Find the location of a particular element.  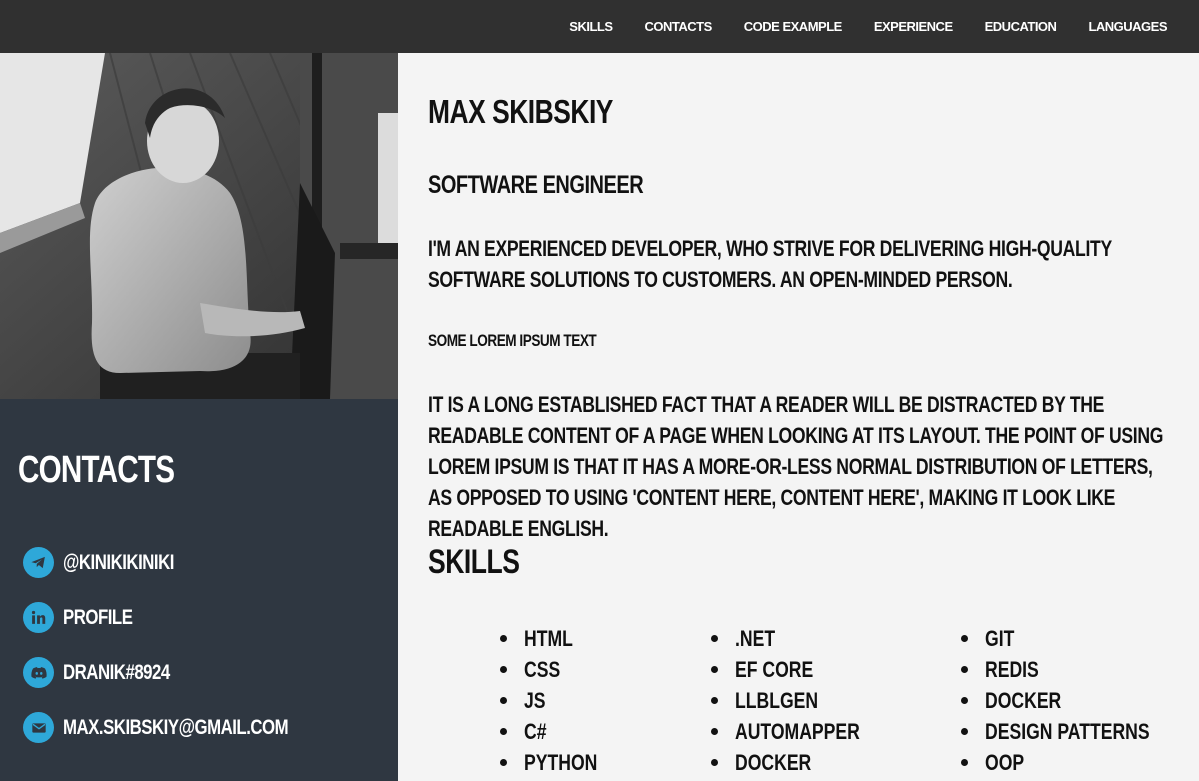

contact-discord: DRANIK#8924 is located at coordinates (183, 672).